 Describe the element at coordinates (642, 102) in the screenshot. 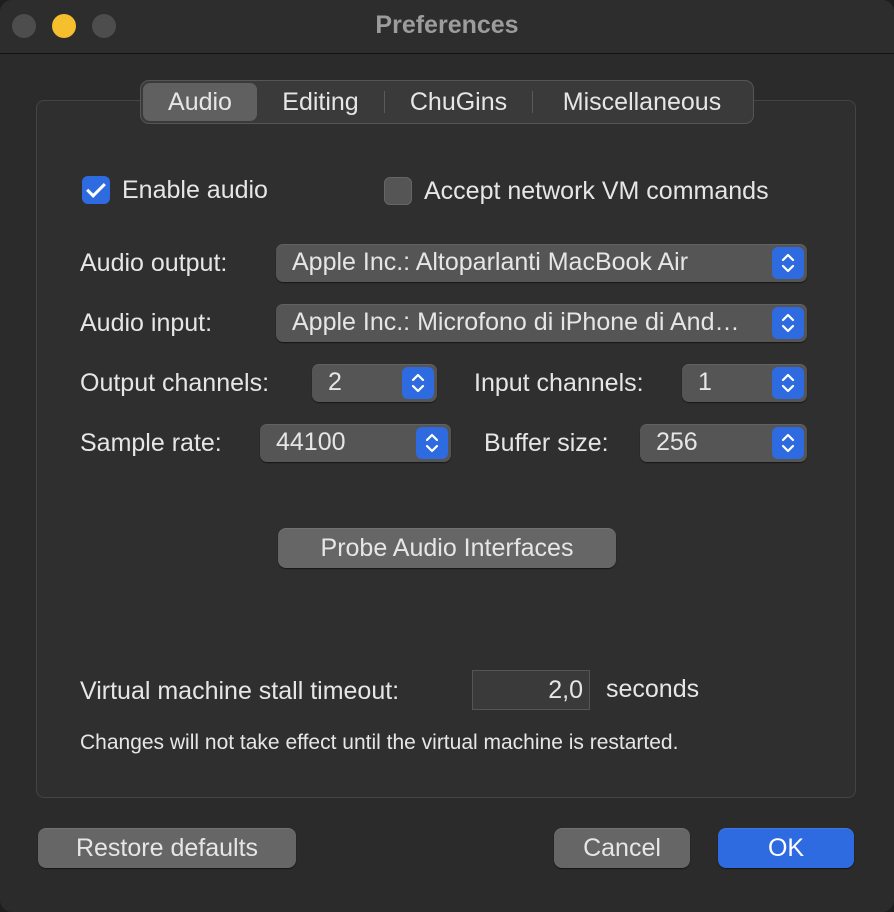

I see `tab-miscellaneous: Miscellaneous` at that location.